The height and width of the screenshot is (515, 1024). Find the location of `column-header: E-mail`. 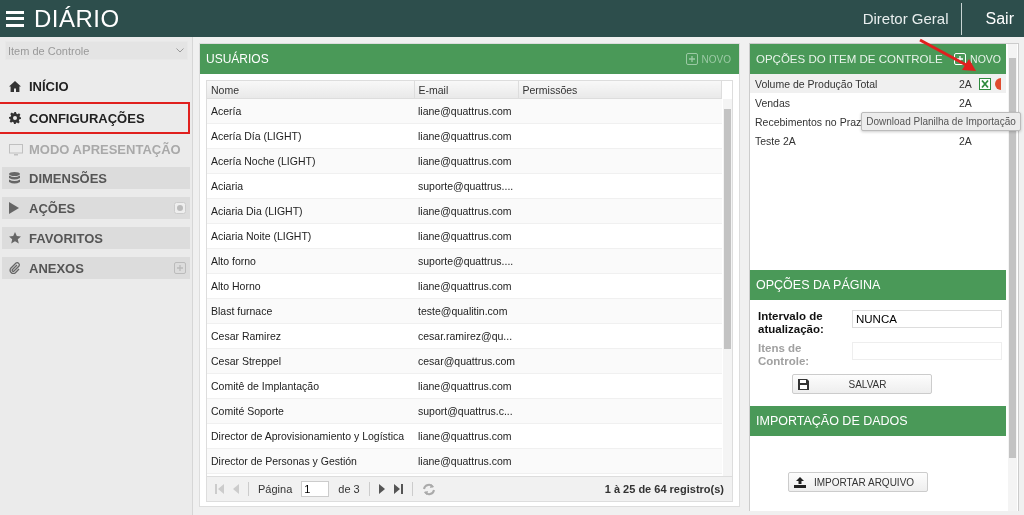

column-header: E-mail is located at coordinates (466, 90).